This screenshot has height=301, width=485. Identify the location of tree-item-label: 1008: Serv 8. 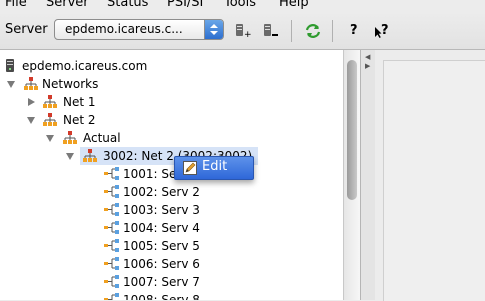
(161, 296).